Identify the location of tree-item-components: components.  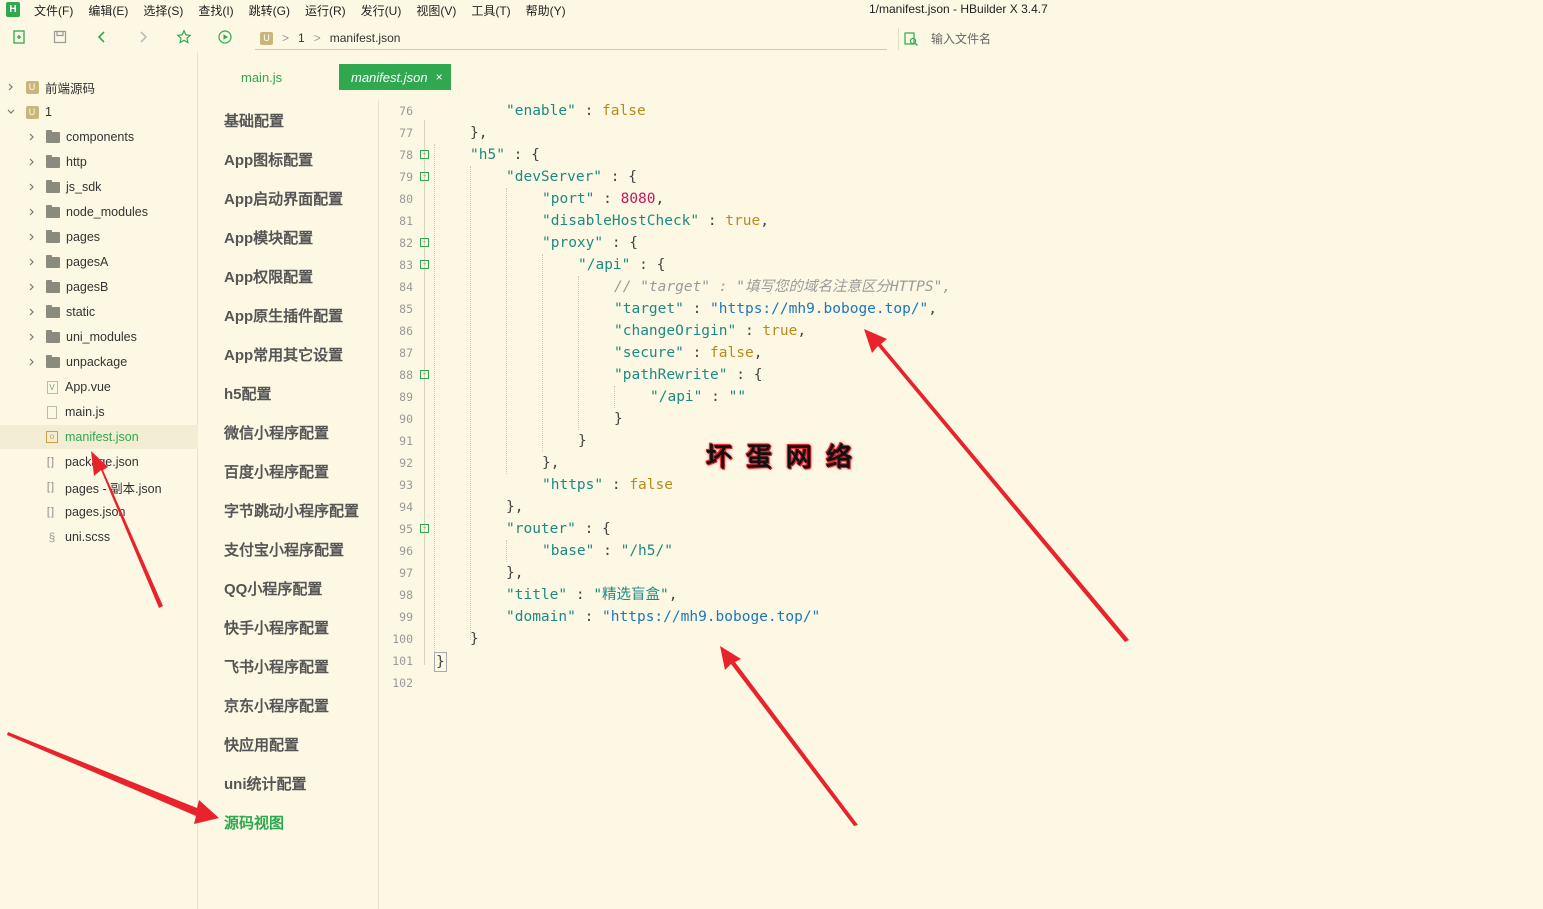
(99, 137).